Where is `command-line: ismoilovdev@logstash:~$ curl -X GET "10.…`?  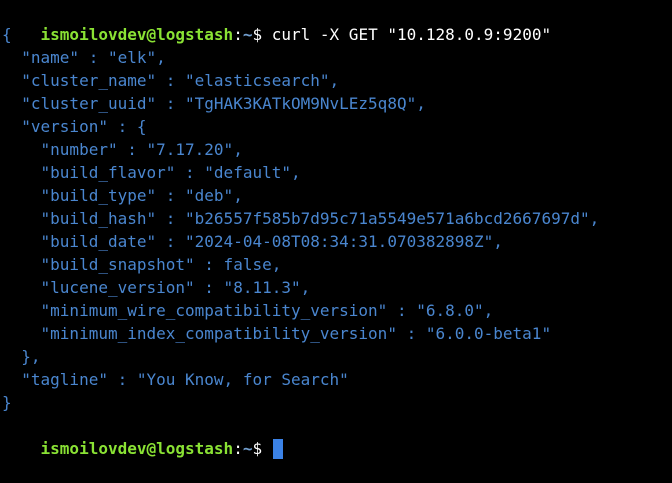
command-line: ismoilovdev@logstash:~$ curl -X GET "10.… is located at coordinates (337, 22).